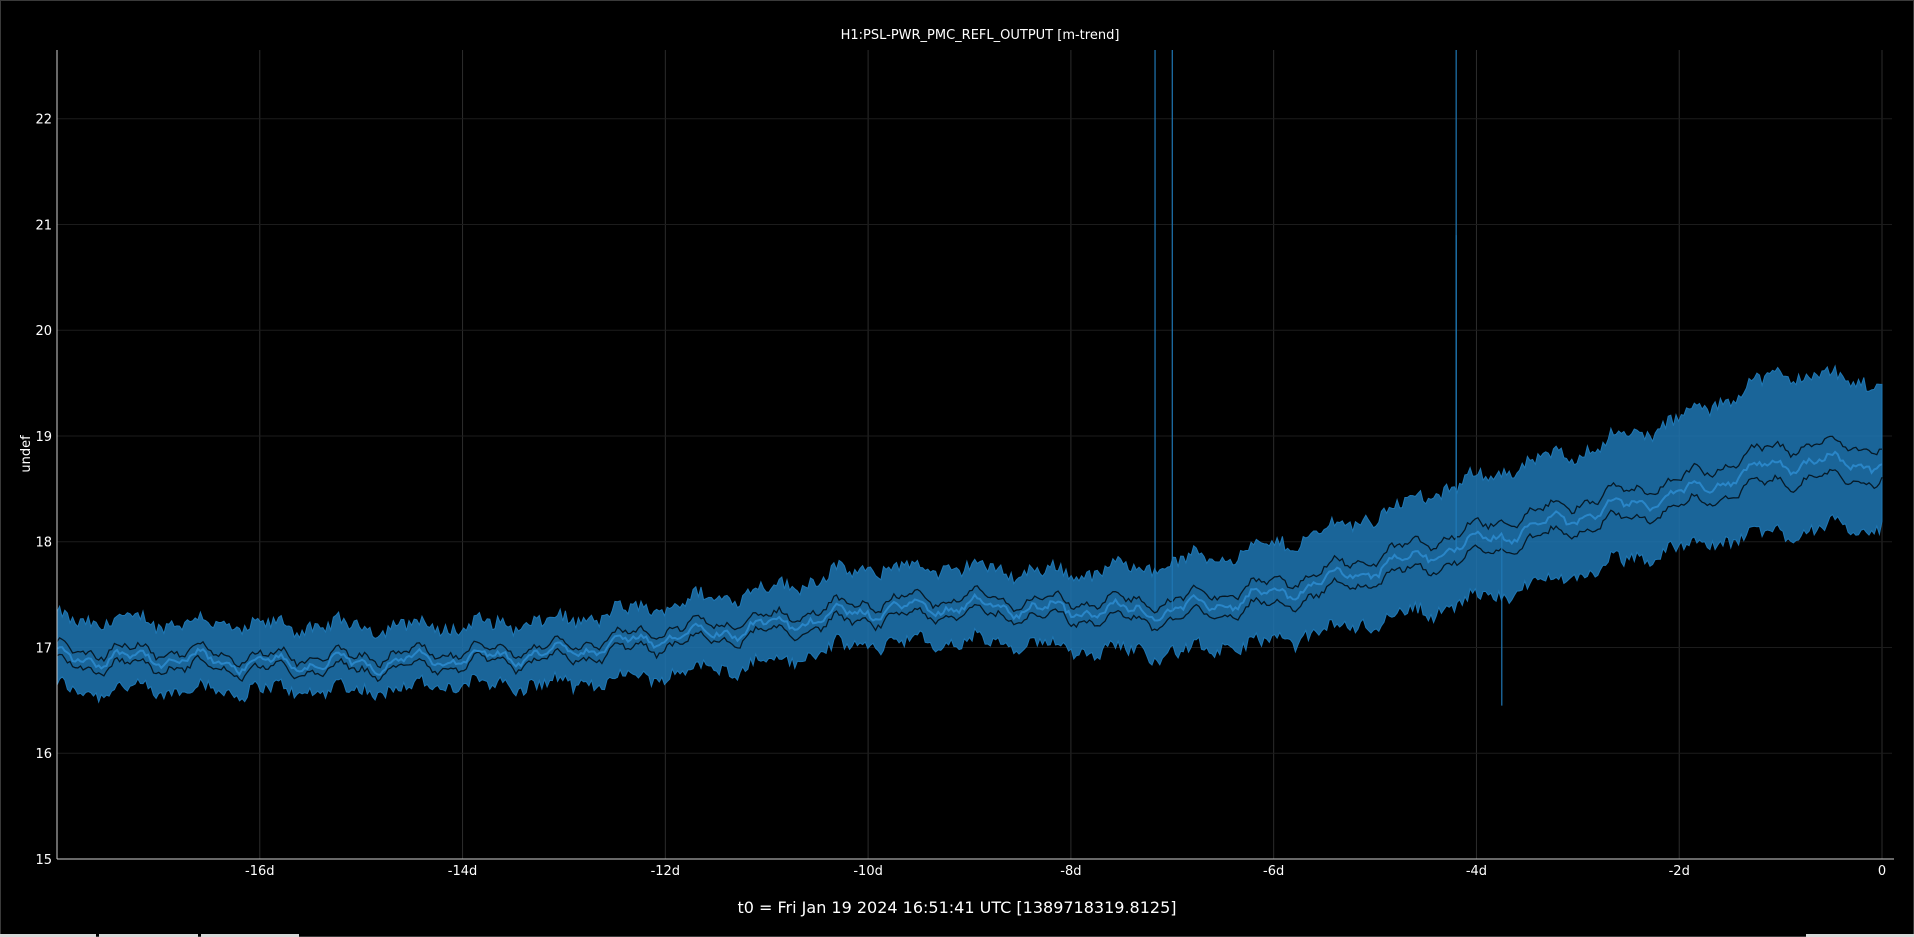  I want to click on x-tick-label: -8d, so click(1070, 871).